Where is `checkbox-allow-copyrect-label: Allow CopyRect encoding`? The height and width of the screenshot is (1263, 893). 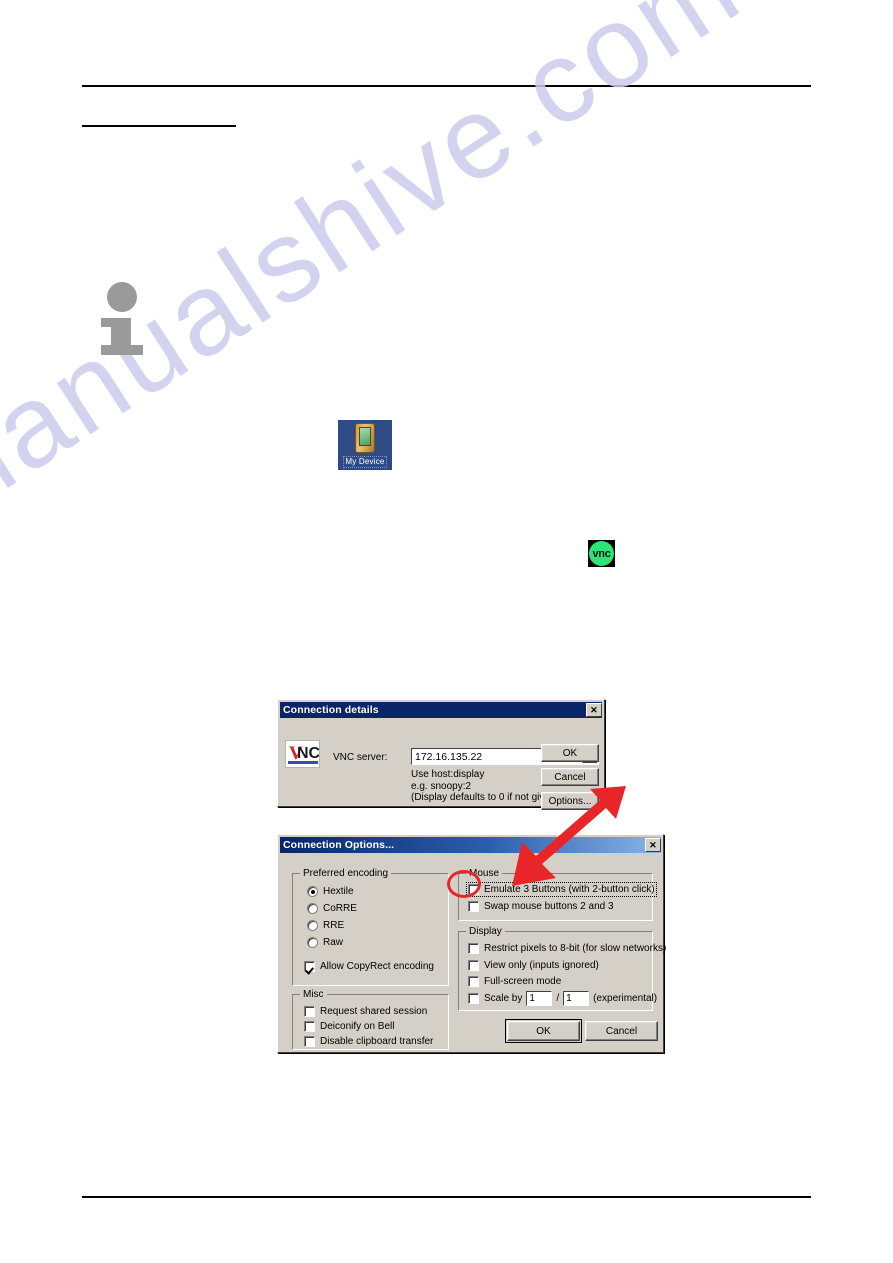 checkbox-allow-copyrect-label: Allow CopyRect encoding is located at coordinates (377, 966).